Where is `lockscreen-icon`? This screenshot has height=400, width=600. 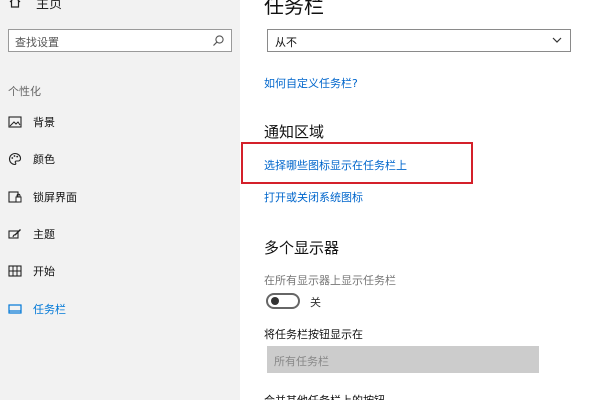 lockscreen-icon is located at coordinates (15, 197).